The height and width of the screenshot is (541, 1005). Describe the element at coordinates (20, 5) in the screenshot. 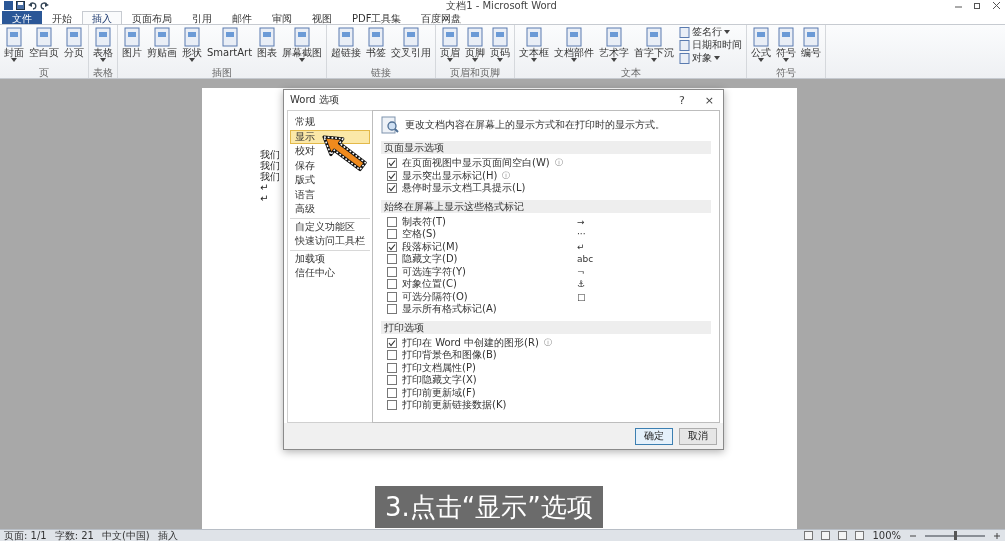

I see `save-icon` at that location.